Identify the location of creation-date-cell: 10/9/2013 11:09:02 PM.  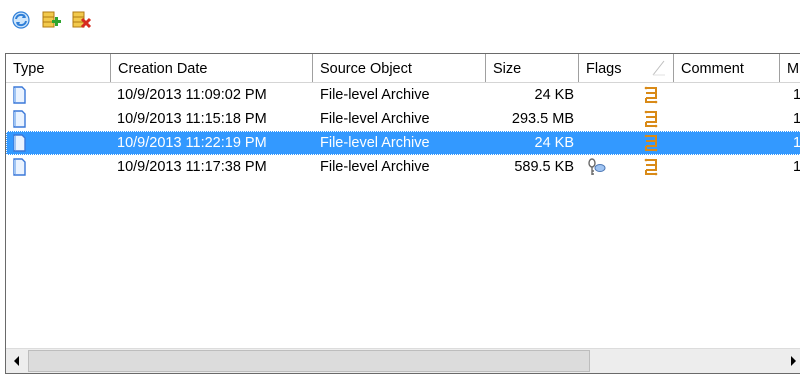
(192, 95).